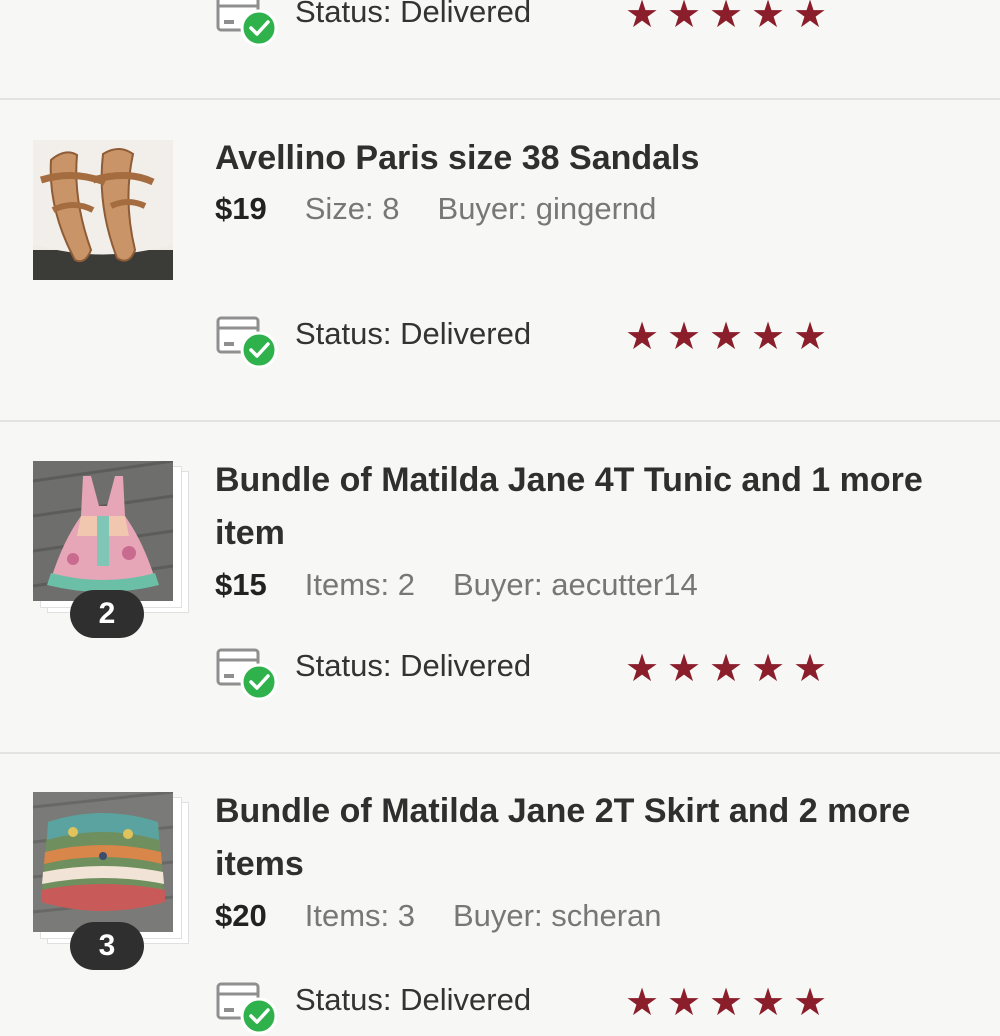 The height and width of the screenshot is (1036, 1000). Describe the element at coordinates (438, 916) in the screenshot. I see `item-meta: $20 Items: 3 Buyer: scheran` at that location.